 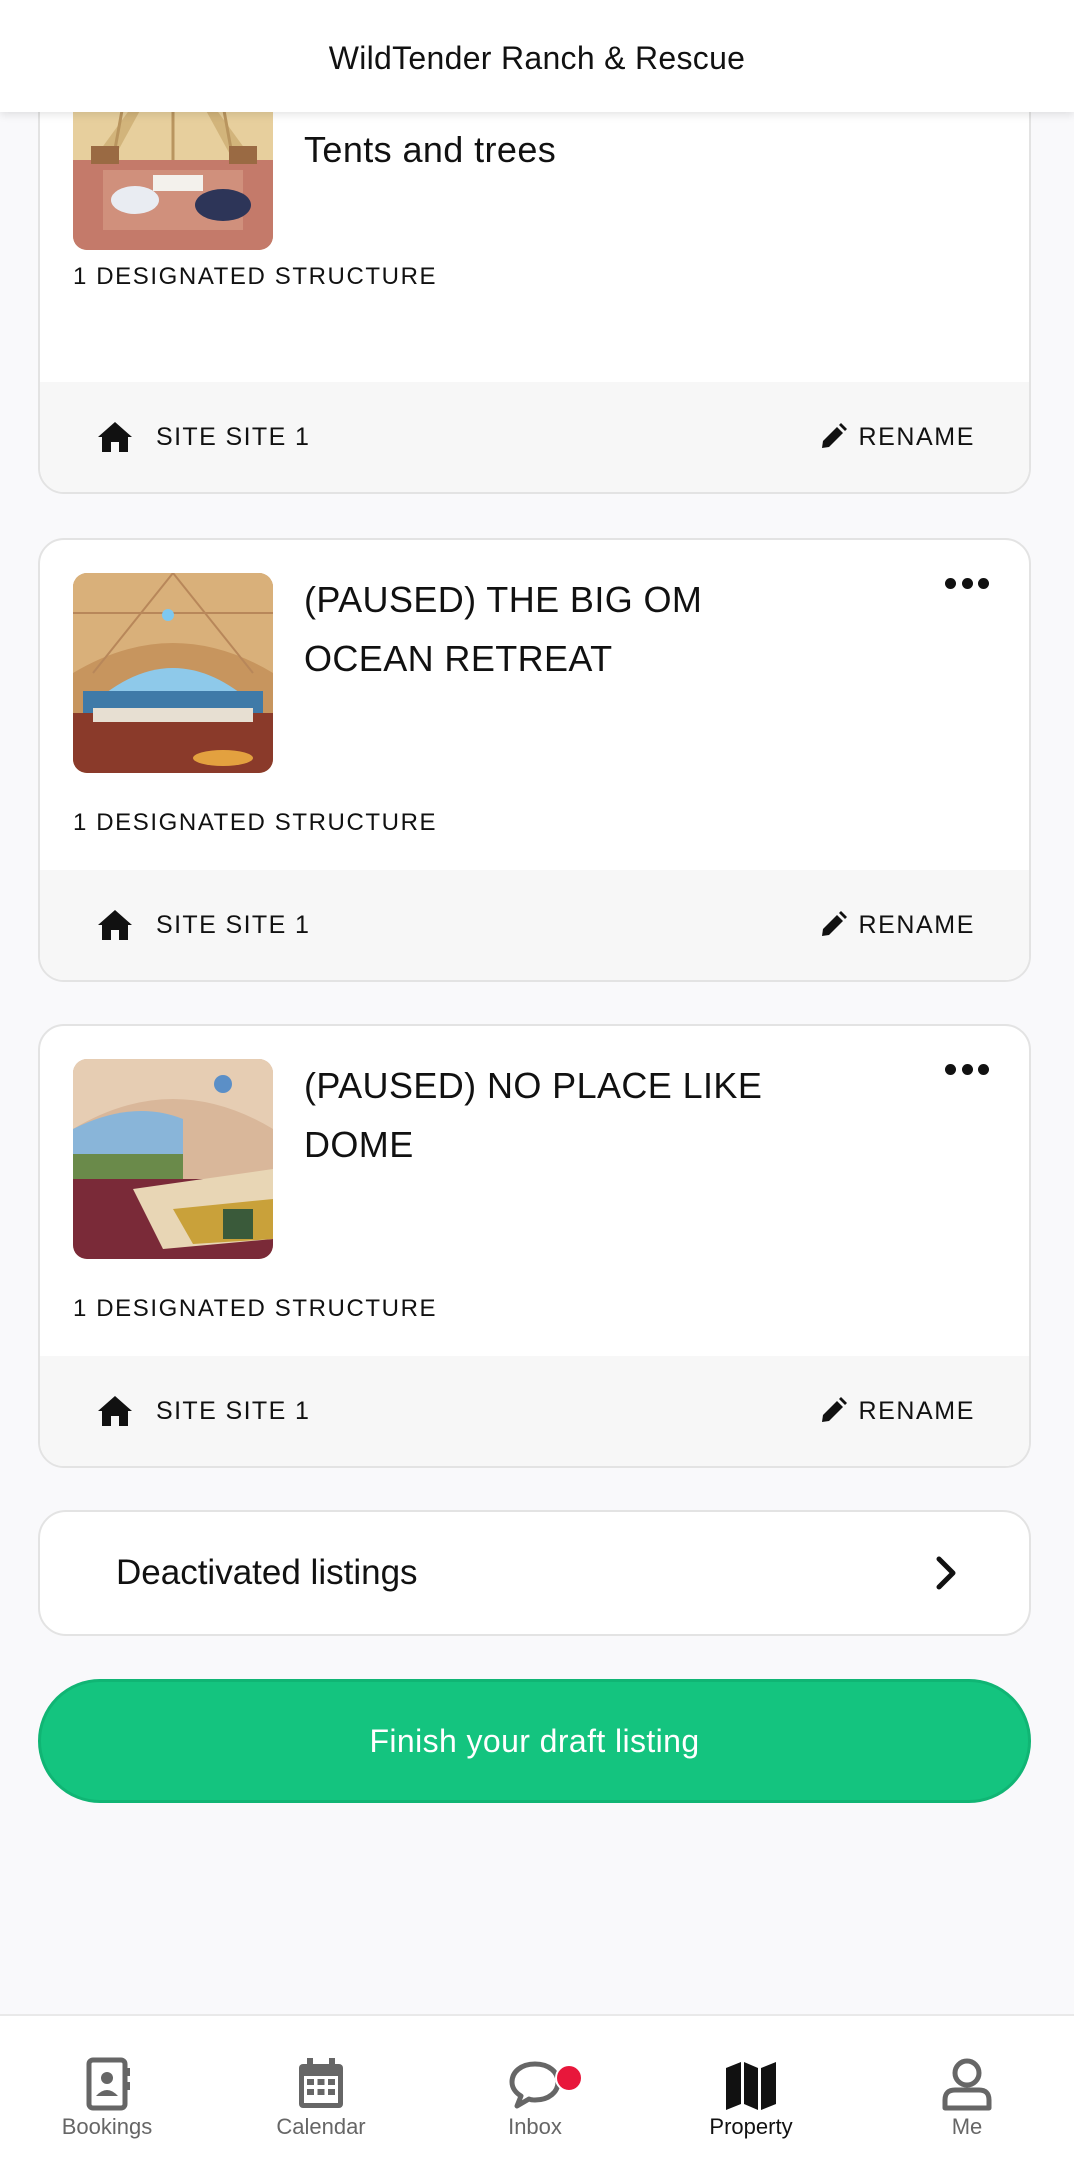 I want to click on notification-badge, so click(x=569, y=2078).